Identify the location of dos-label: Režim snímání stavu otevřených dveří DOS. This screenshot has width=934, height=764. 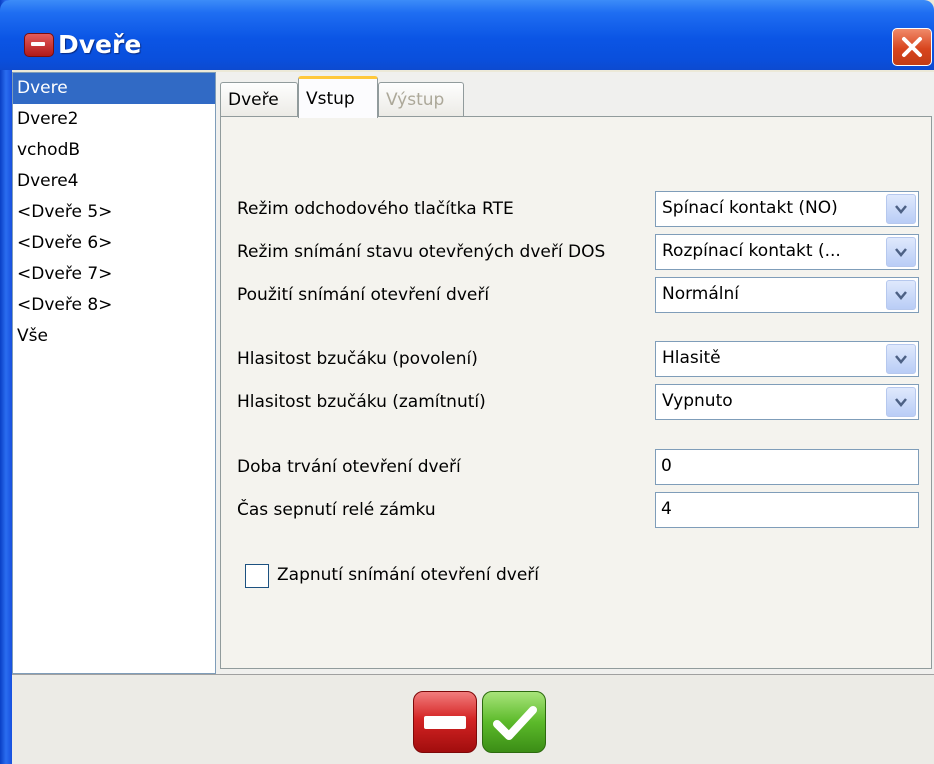
(421, 252).